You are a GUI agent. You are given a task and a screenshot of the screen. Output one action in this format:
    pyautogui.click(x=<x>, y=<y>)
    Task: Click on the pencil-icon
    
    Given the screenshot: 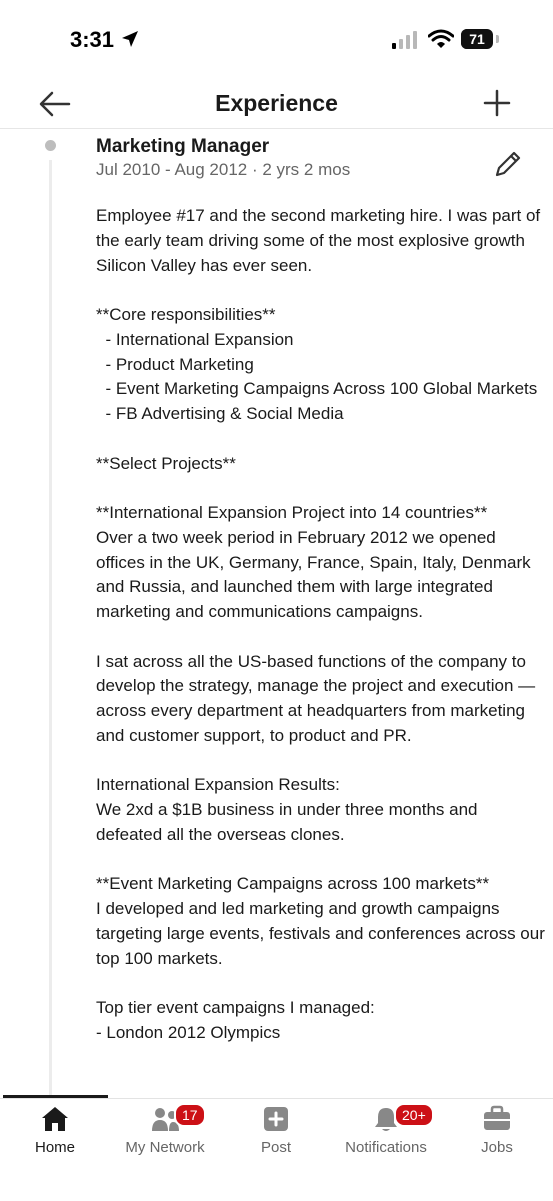 What is the action you would take?
    pyautogui.click(x=508, y=164)
    